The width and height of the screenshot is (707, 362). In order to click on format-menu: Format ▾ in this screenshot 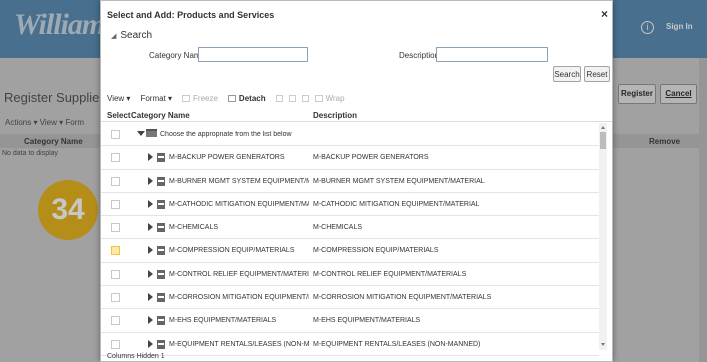, I will do `click(156, 98)`.